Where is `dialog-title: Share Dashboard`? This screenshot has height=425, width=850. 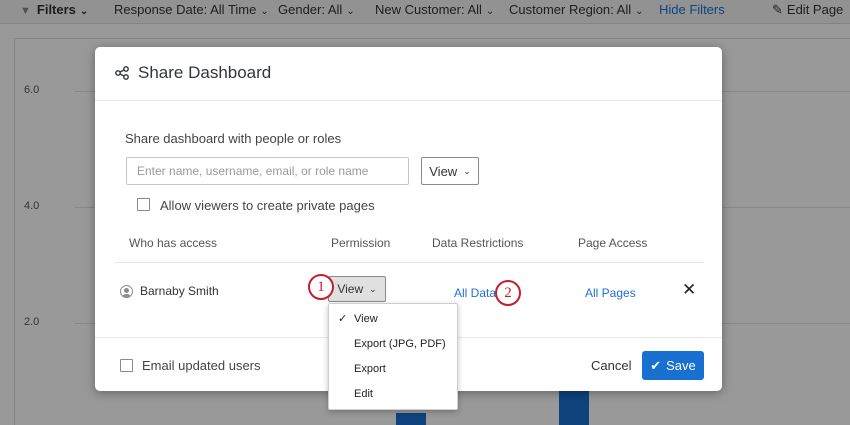
dialog-title: Share Dashboard is located at coordinates (205, 72).